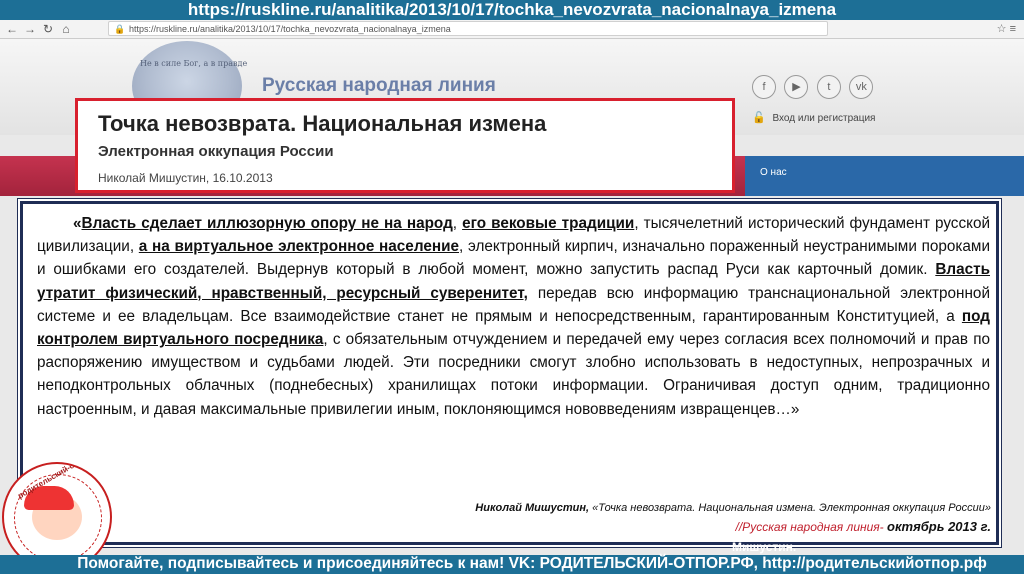  I want to click on forward-icon: →, so click(30, 29).